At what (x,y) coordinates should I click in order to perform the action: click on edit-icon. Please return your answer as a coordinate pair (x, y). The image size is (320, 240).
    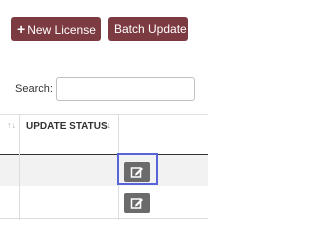
    Looking at the image, I should click on (136, 203).